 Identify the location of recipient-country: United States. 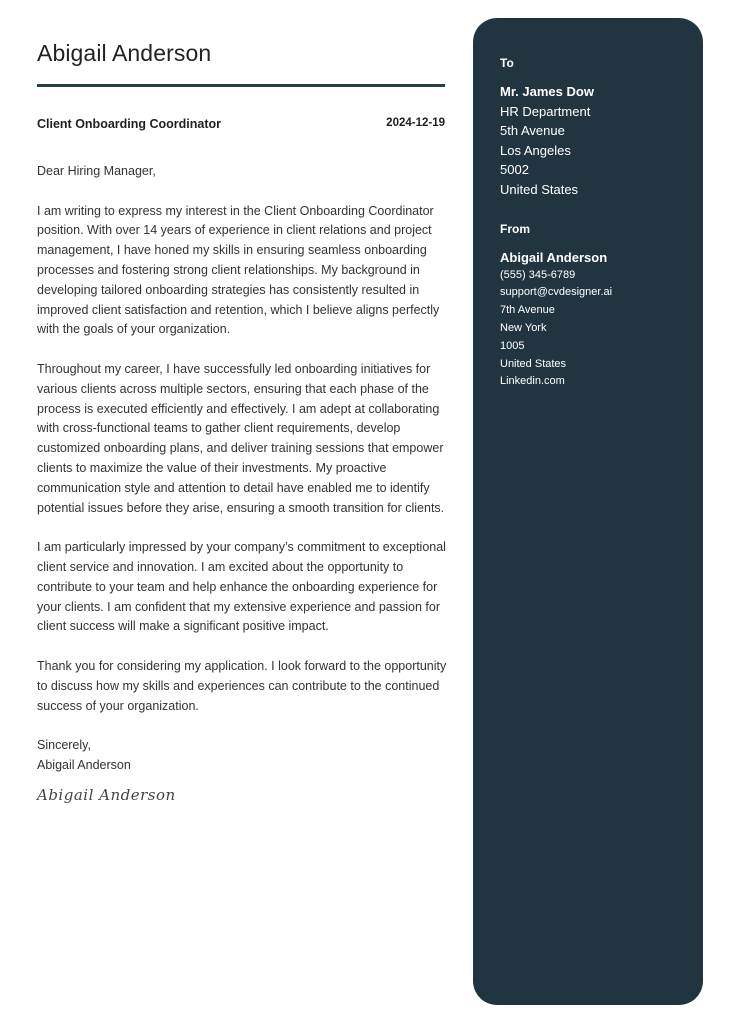
(539, 189).